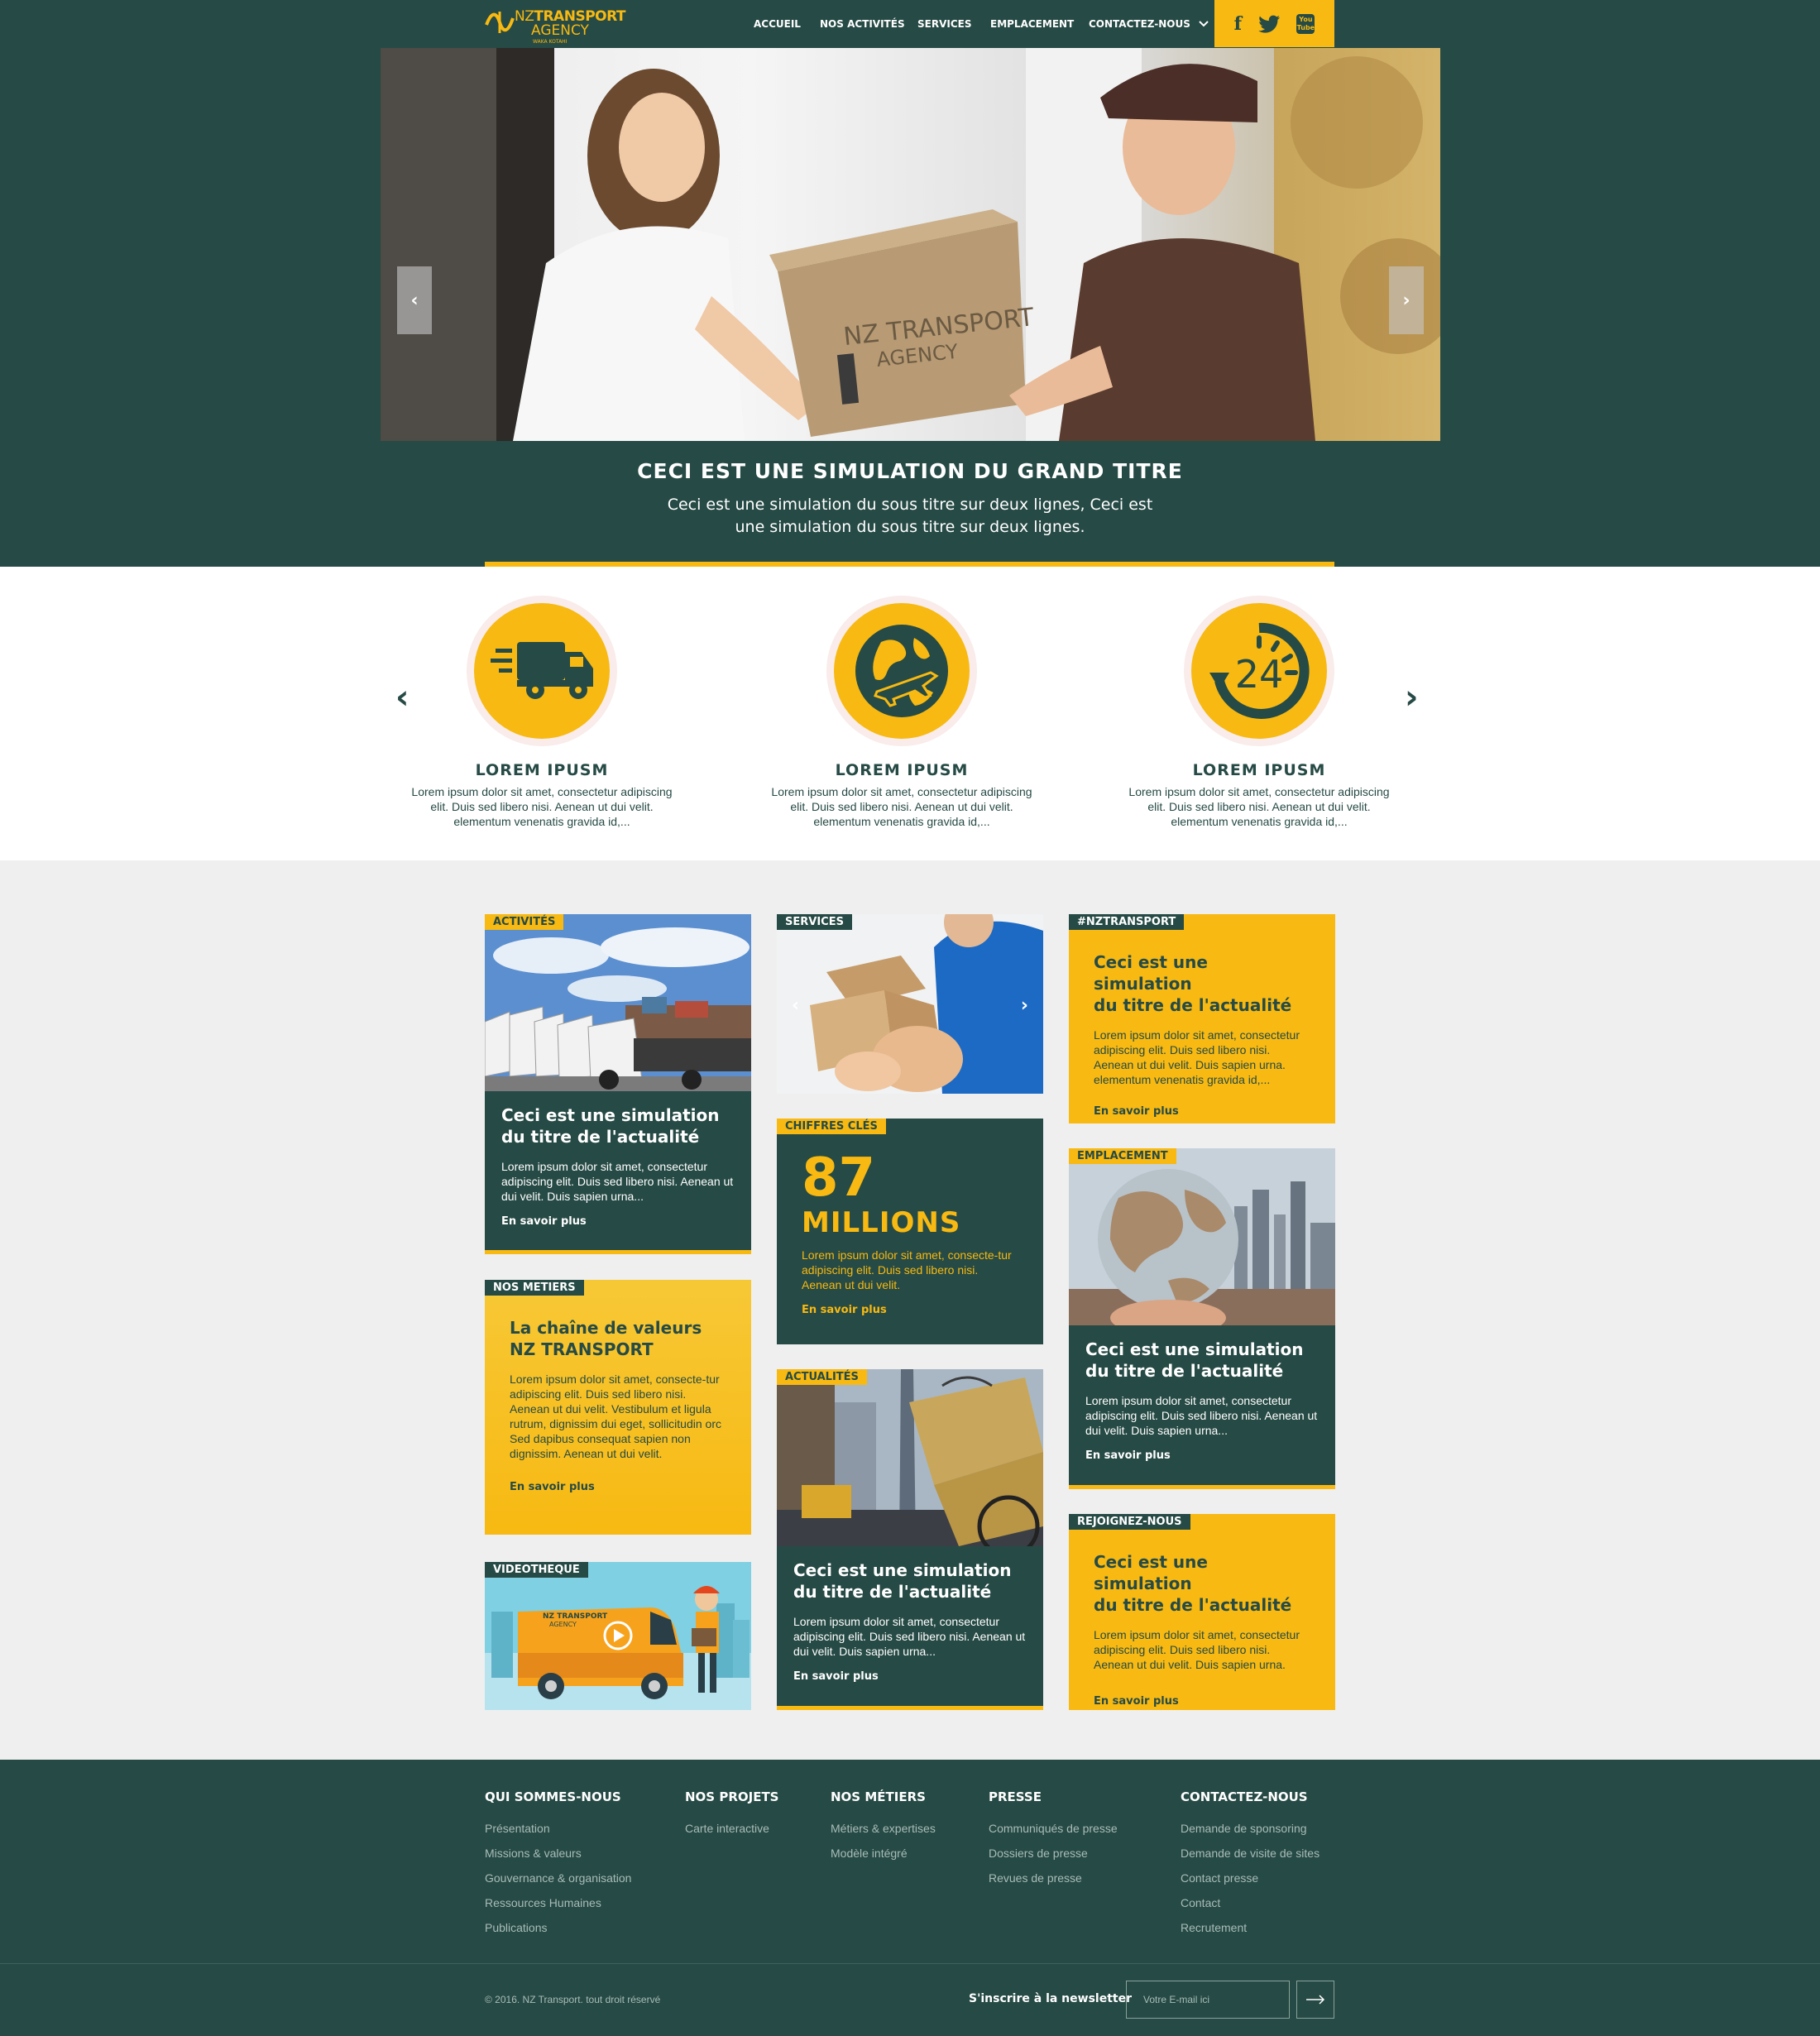 The width and height of the screenshot is (1820, 2036). Describe the element at coordinates (795, 1006) in the screenshot. I see `services-prev-arrow: ‹` at that location.